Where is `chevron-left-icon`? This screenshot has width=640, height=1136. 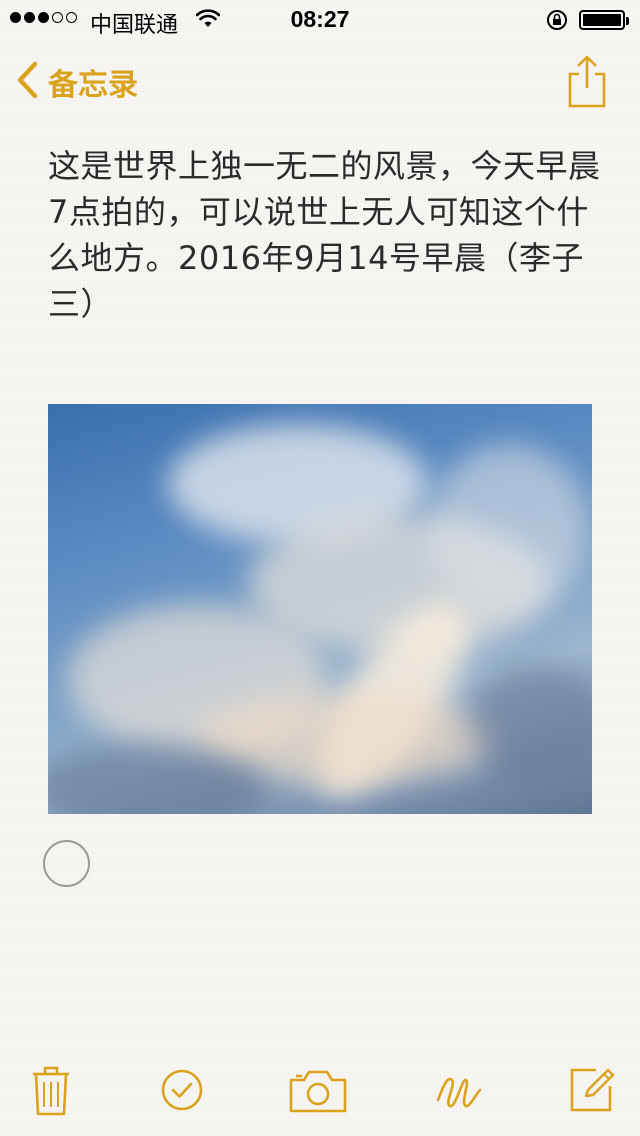 chevron-left-icon is located at coordinates (27, 82).